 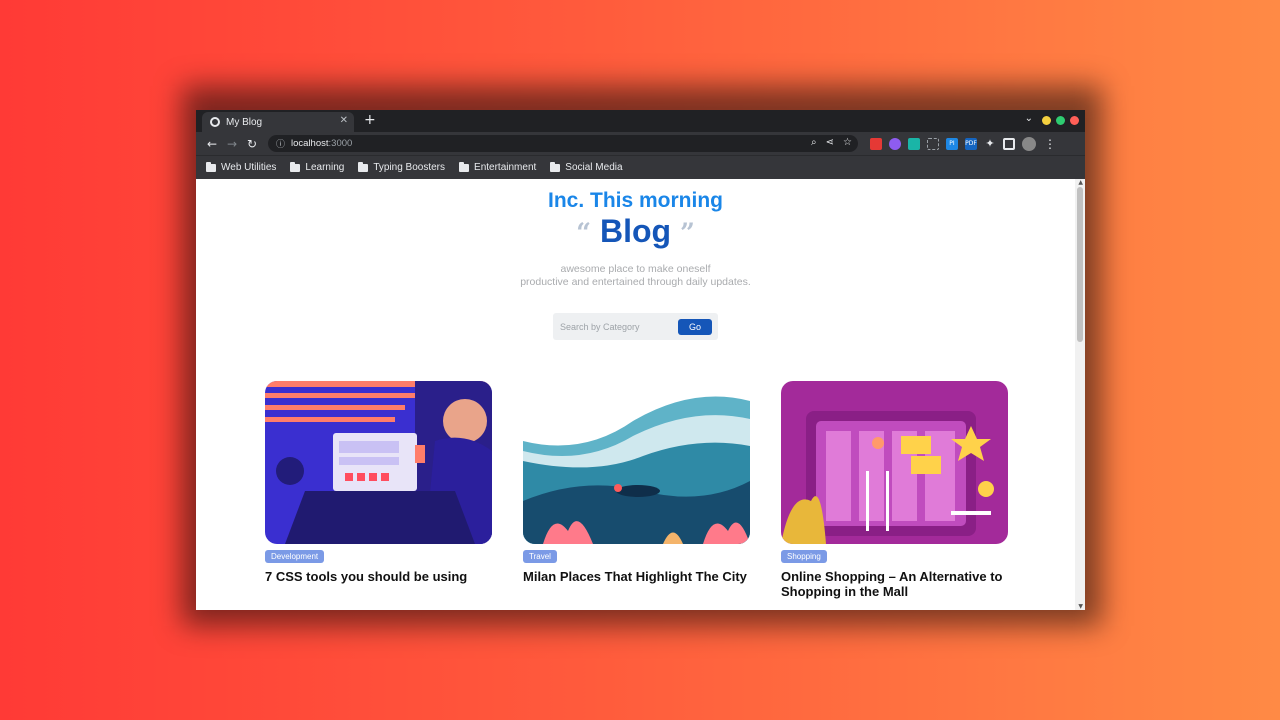 I want to click on post-image-designer, so click(x=378, y=462).